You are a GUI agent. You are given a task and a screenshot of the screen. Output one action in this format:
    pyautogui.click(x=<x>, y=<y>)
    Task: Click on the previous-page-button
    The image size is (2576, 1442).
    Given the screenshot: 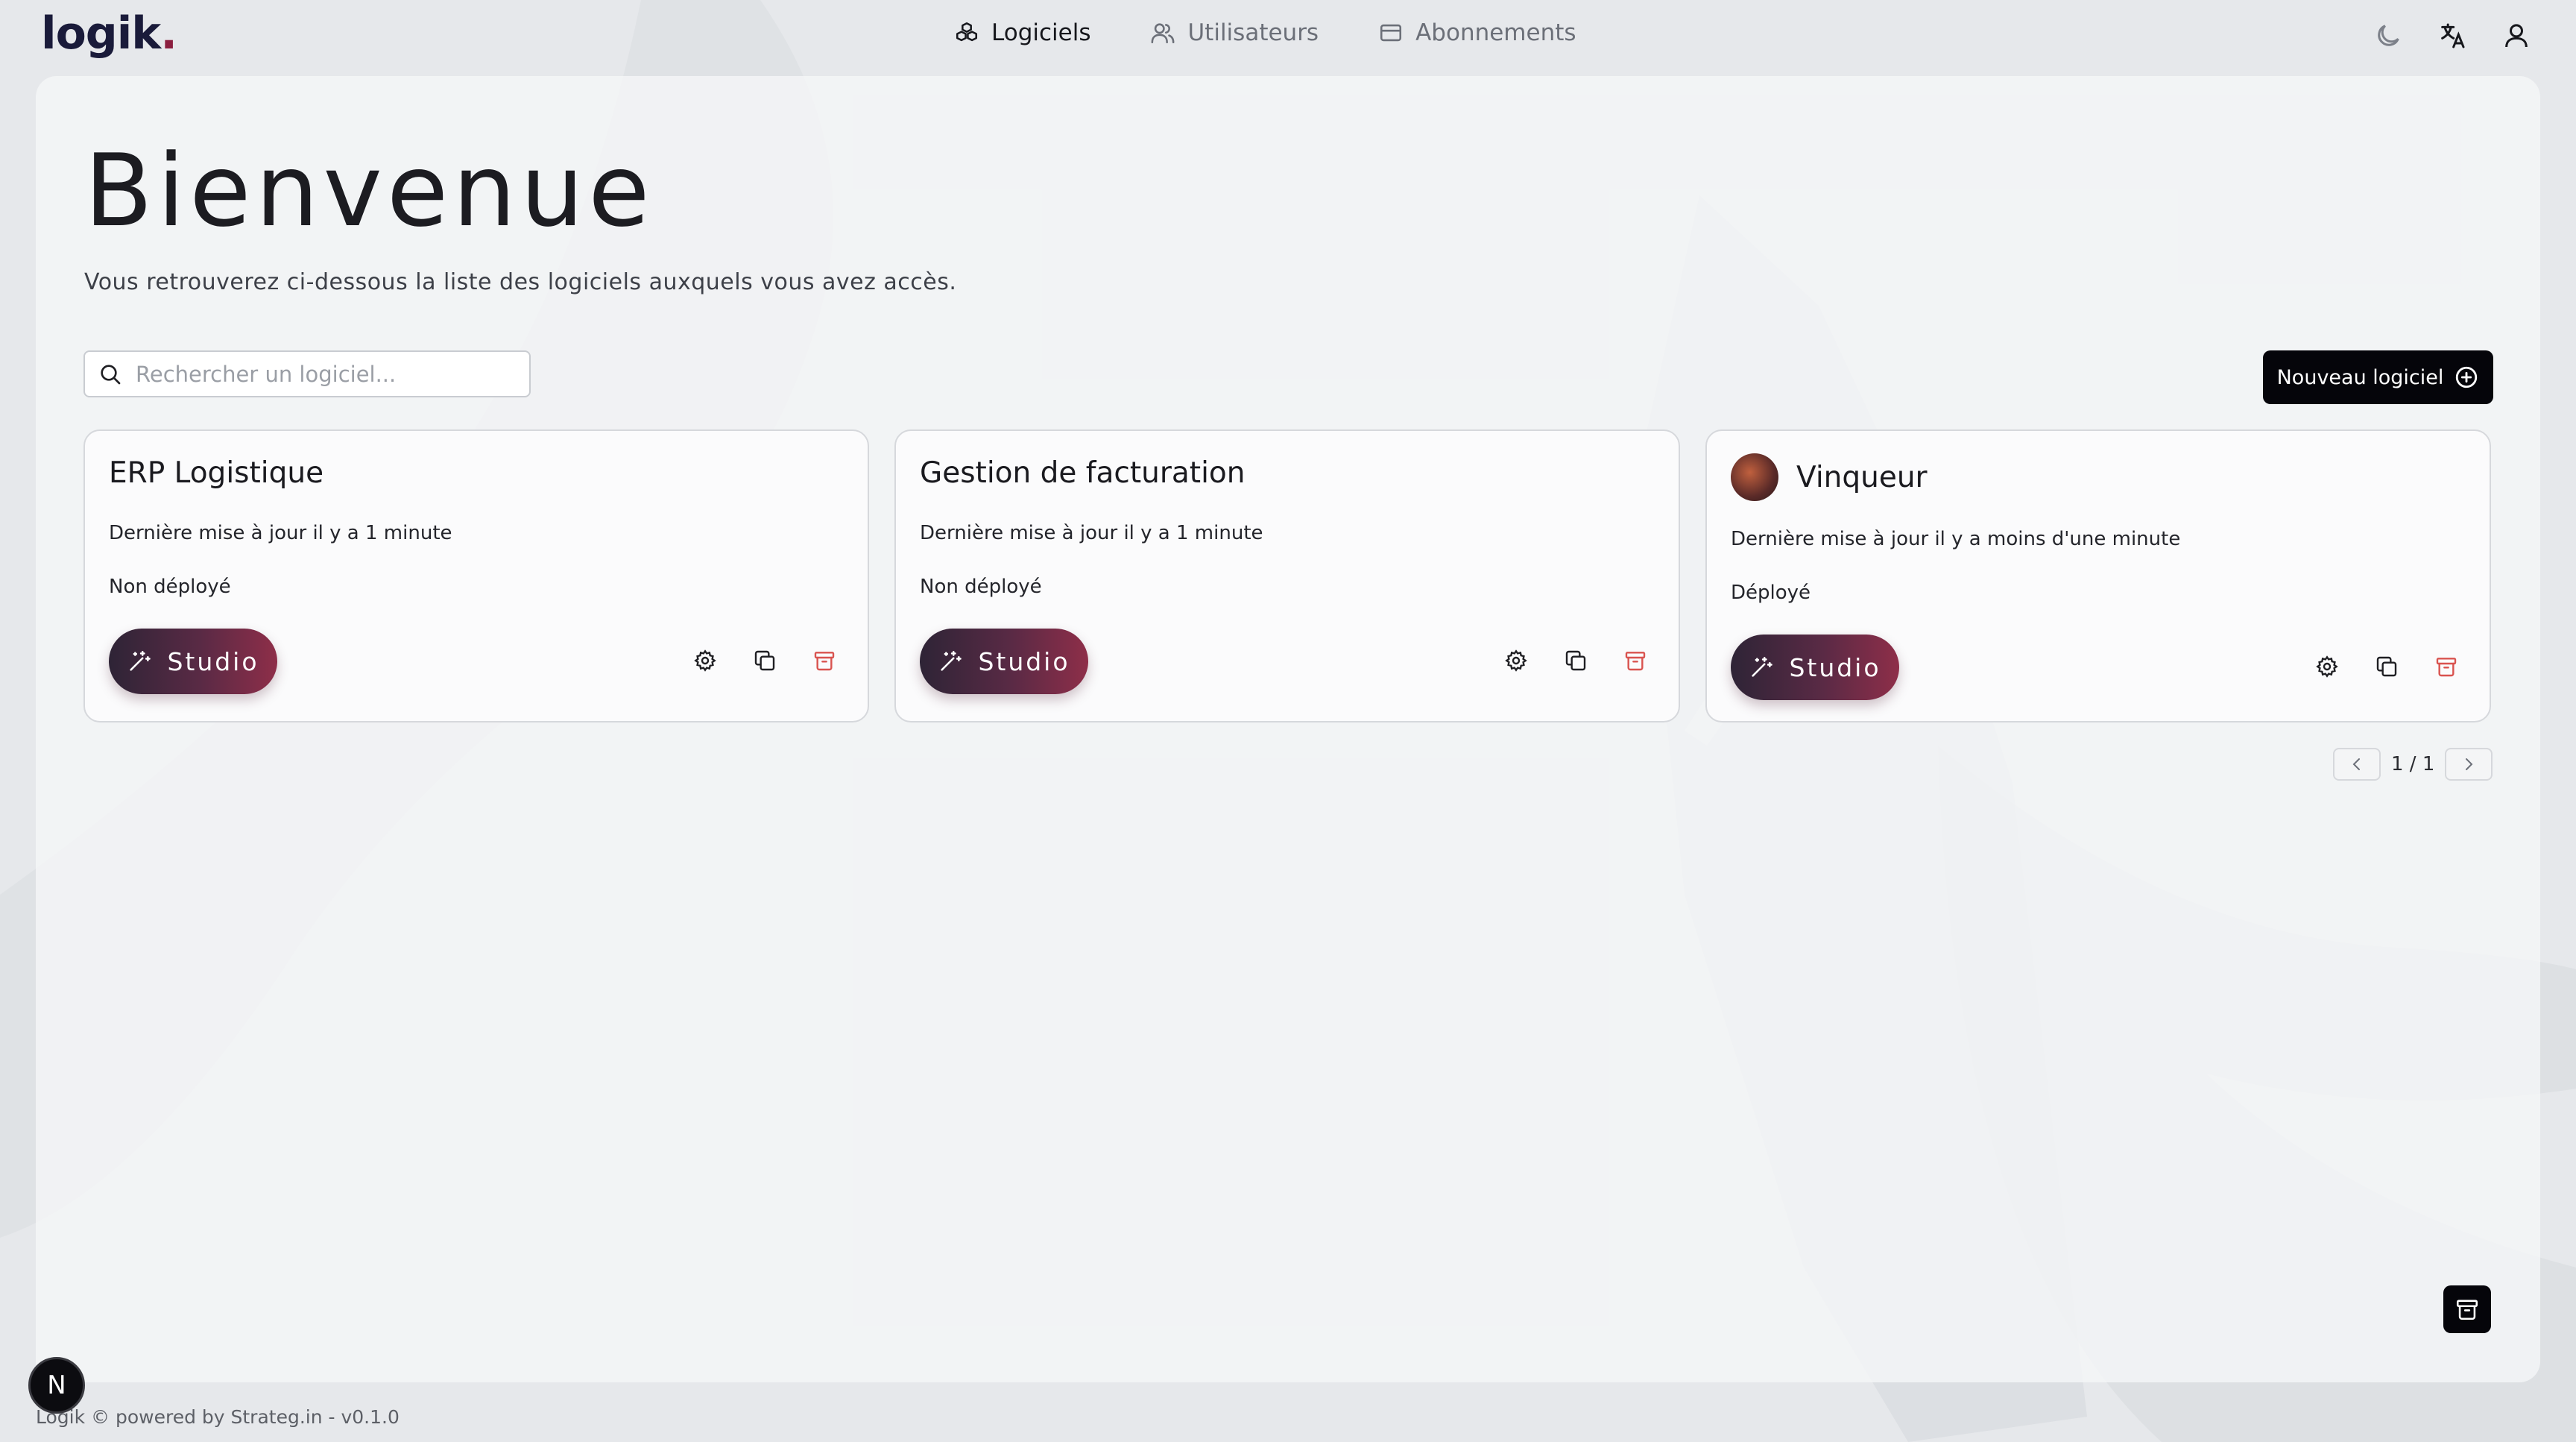 What is the action you would take?
    pyautogui.click(x=2357, y=764)
    